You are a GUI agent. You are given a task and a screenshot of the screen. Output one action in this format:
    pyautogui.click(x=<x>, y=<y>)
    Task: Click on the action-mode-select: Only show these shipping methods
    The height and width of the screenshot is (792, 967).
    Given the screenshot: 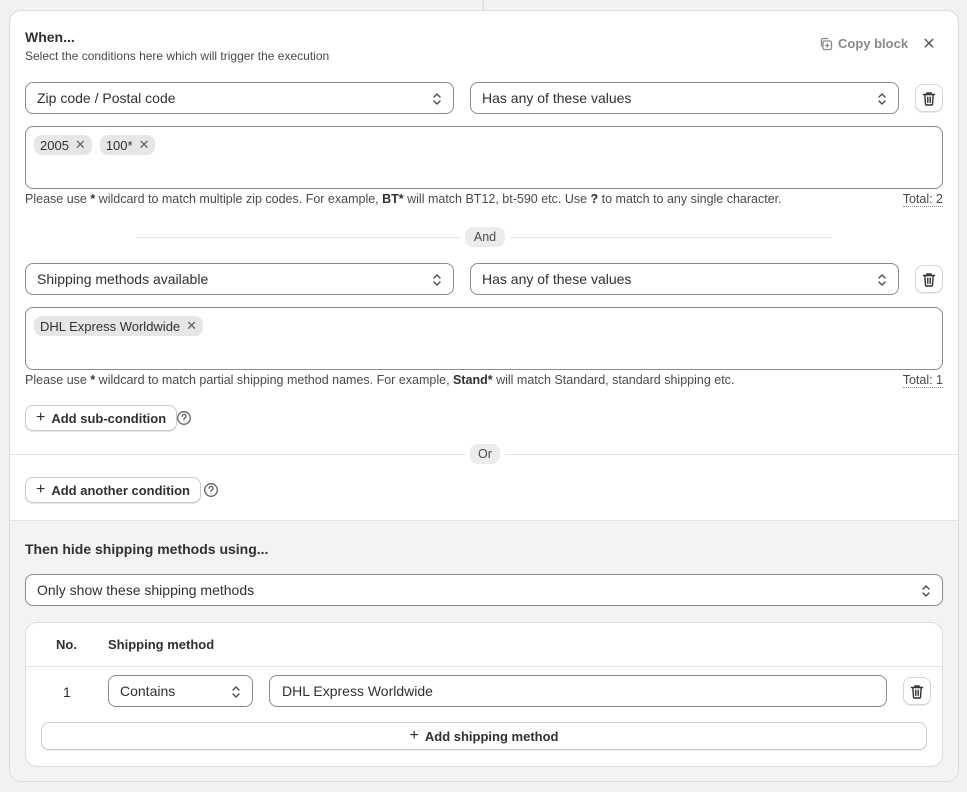 What is the action you would take?
    pyautogui.click(x=484, y=590)
    